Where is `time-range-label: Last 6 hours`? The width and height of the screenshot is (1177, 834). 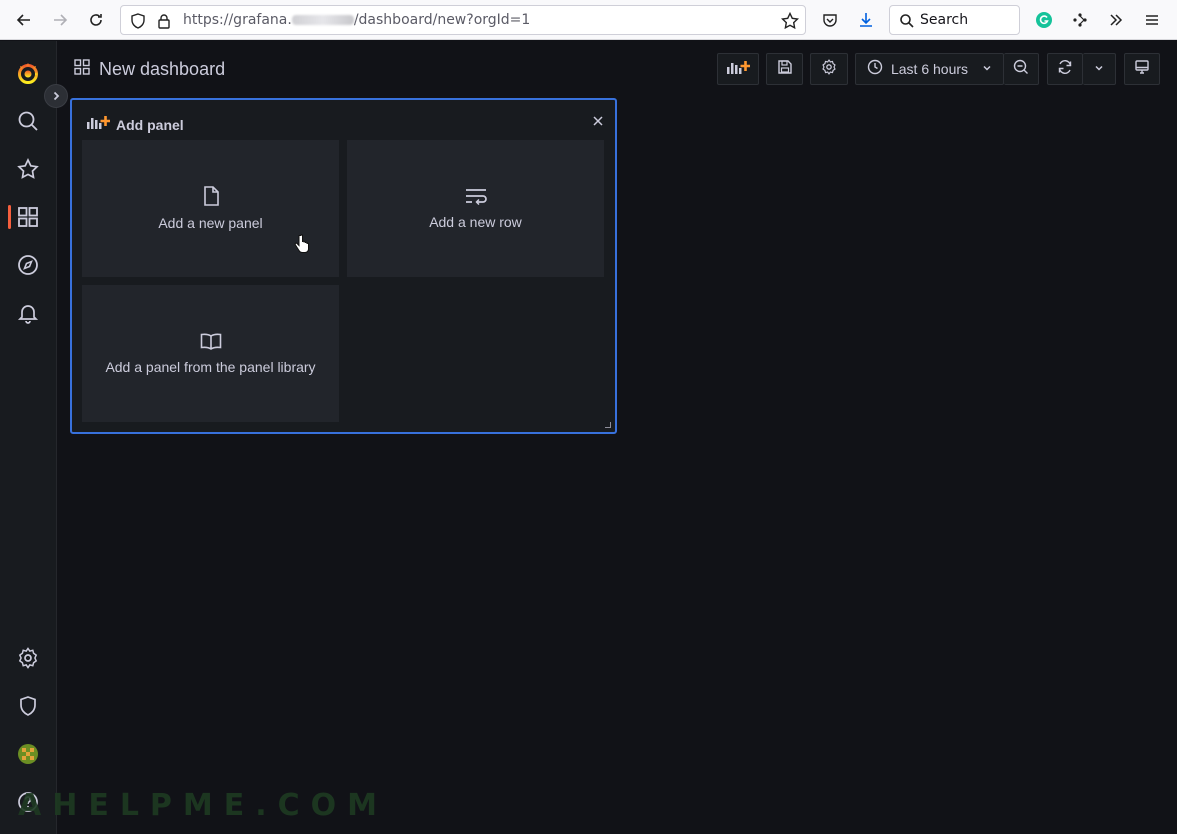
time-range-label: Last 6 hours is located at coordinates (929, 69).